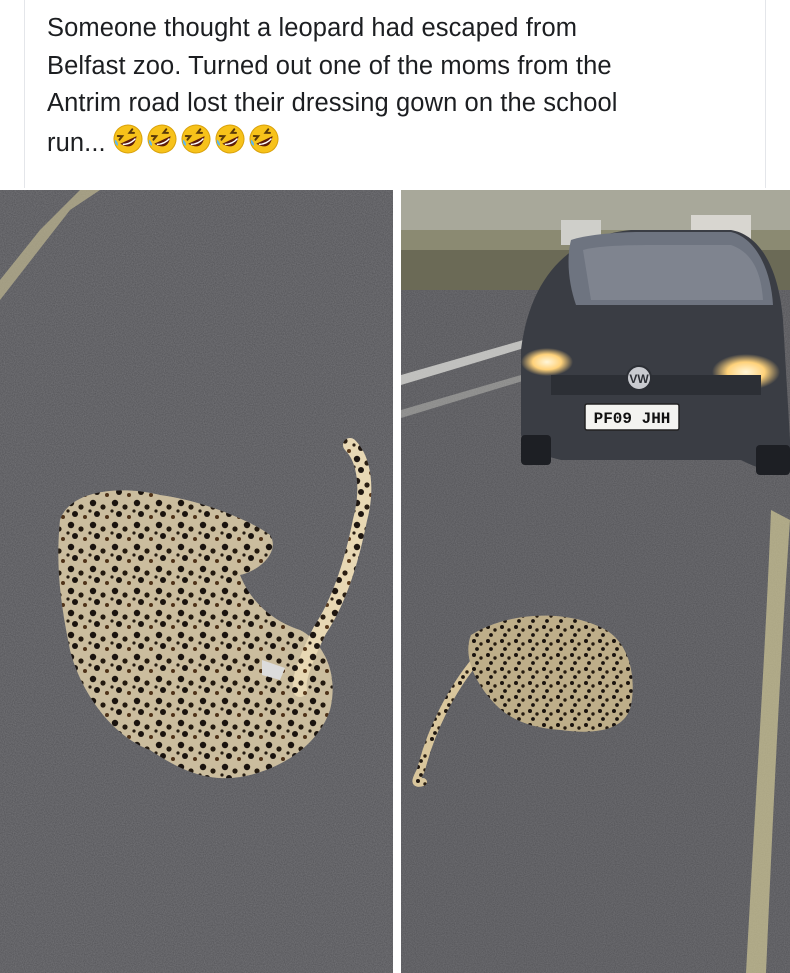 The height and width of the screenshot is (973, 790). What do you see at coordinates (547, 362) in the screenshot?
I see `headlight-left` at bounding box center [547, 362].